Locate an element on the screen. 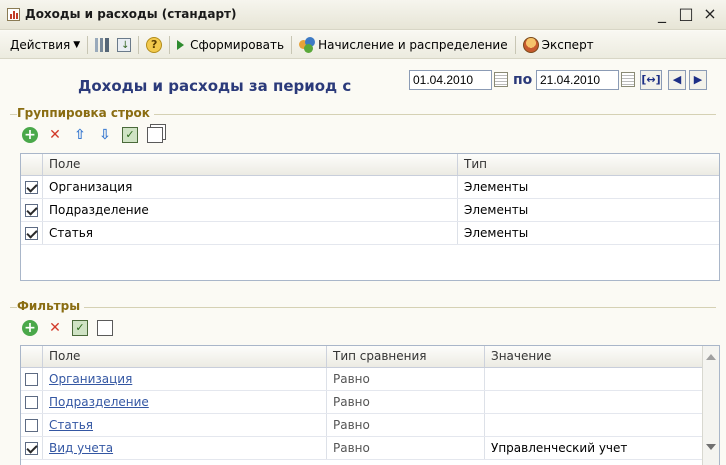 This screenshot has height=465, width=726. table-row: Вид учета Равно Управленческий учет is located at coordinates (370, 448).